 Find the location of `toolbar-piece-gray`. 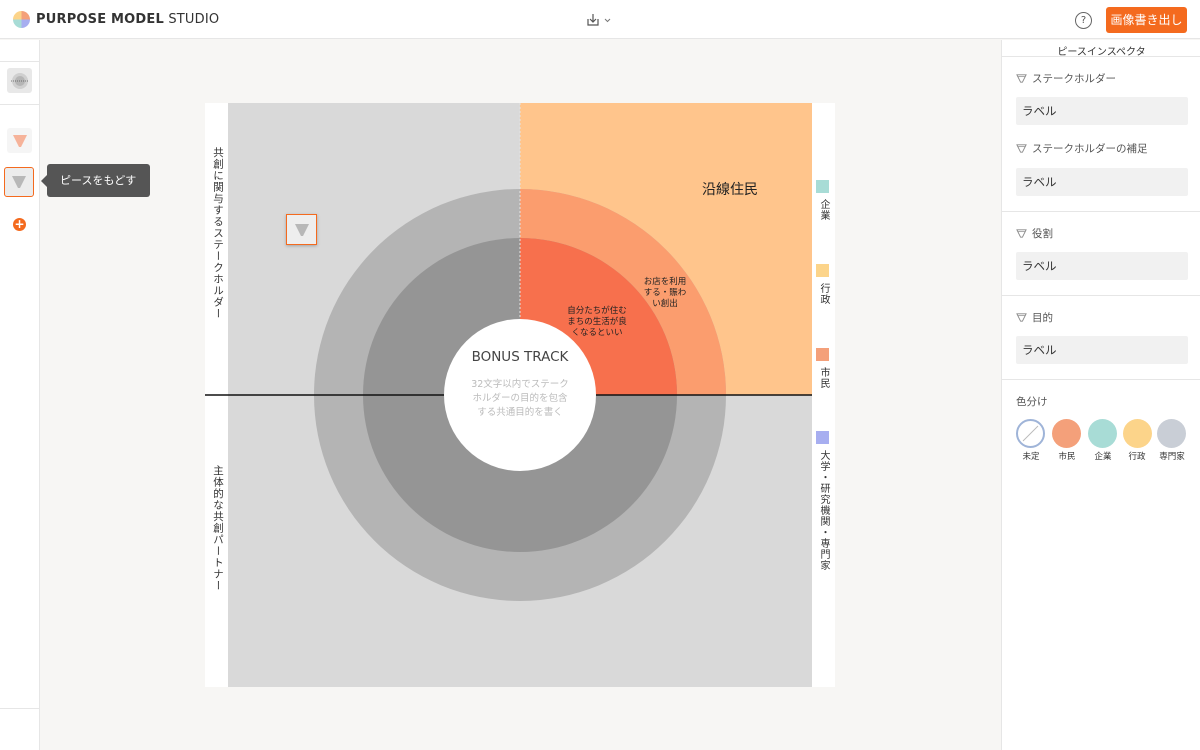

toolbar-piece-gray is located at coordinates (19, 182).